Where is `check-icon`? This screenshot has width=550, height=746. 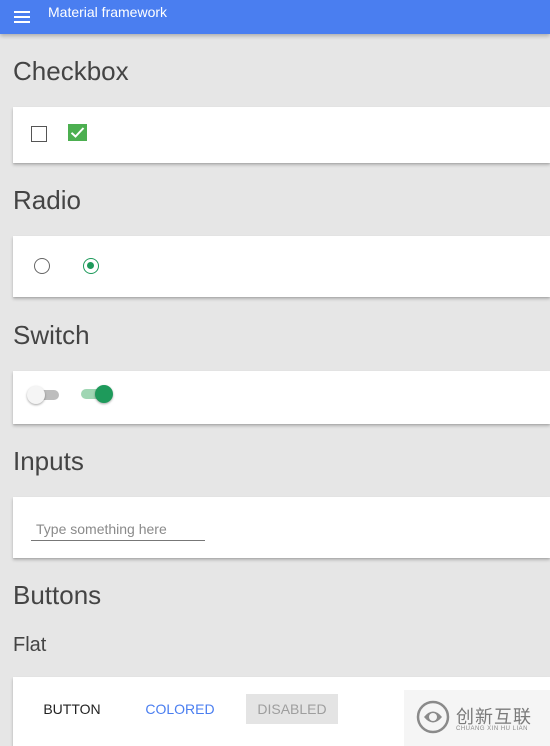
check-icon is located at coordinates (77, 132).